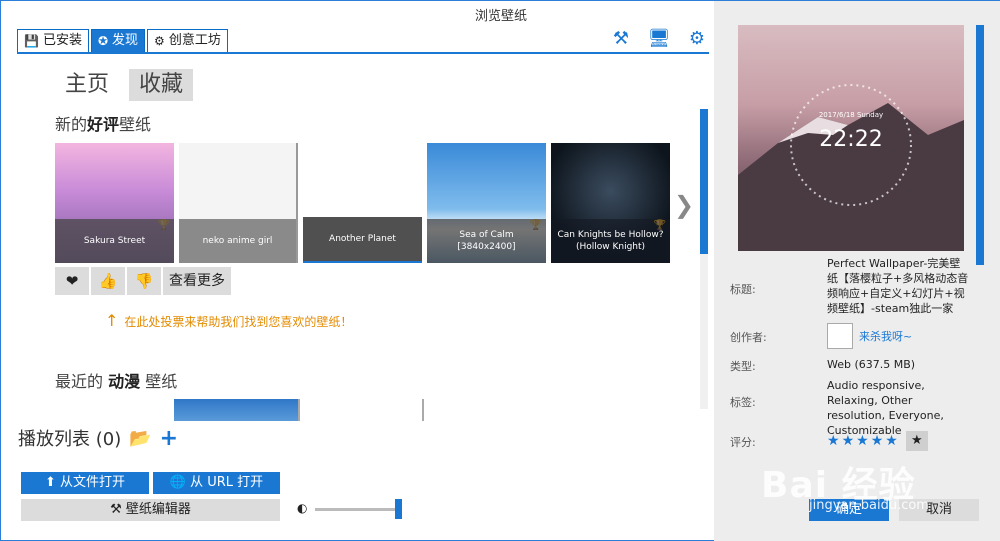 This screenshot has width=1000, height=541. I want to click on open-url-label: 从 URL 打开, so click(227, 482).